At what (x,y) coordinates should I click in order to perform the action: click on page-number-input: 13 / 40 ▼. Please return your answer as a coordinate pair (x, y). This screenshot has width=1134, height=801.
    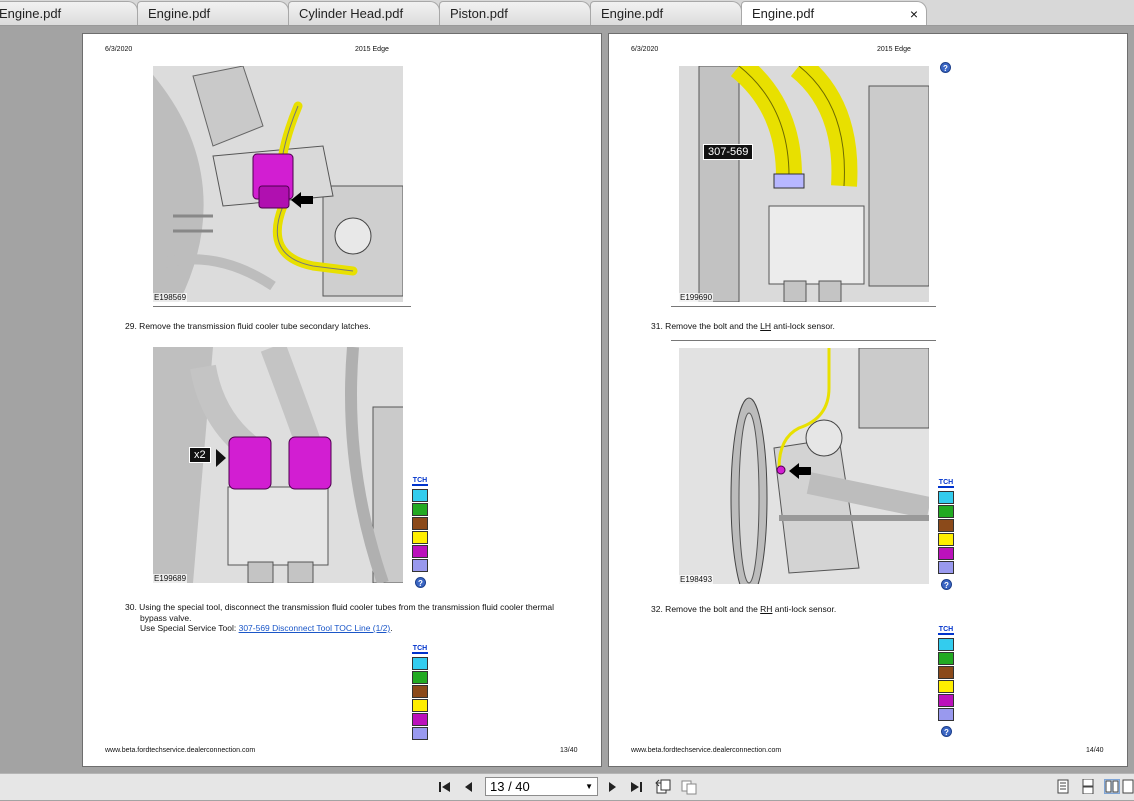
    Looking at the image, I should click on (541, 786).